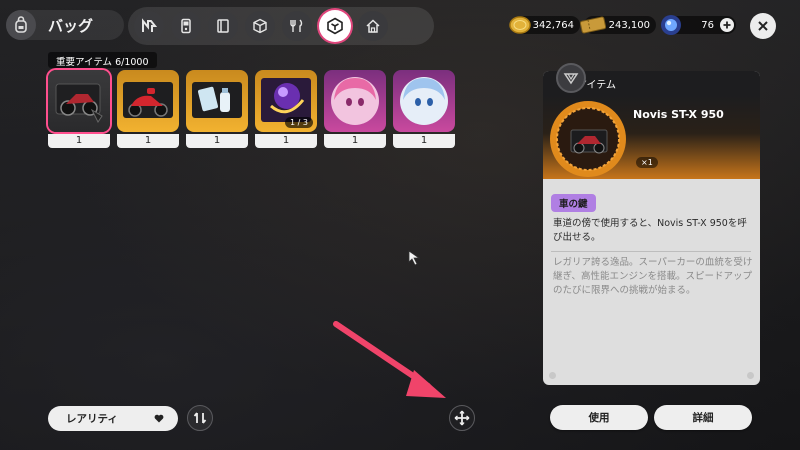 Image resolution: width=800 pixels, height=450 pixels. I want to click on item-frame: 1 / 3, so click(286, 101).